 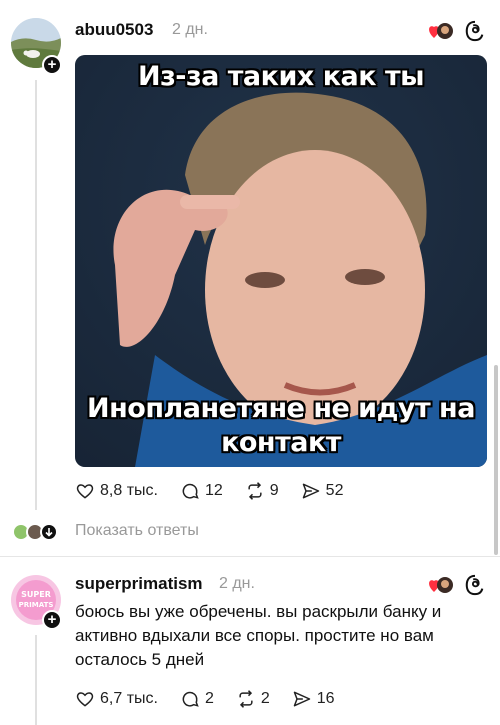 I want to click on share-count: 16, so click(x=325, y=698).